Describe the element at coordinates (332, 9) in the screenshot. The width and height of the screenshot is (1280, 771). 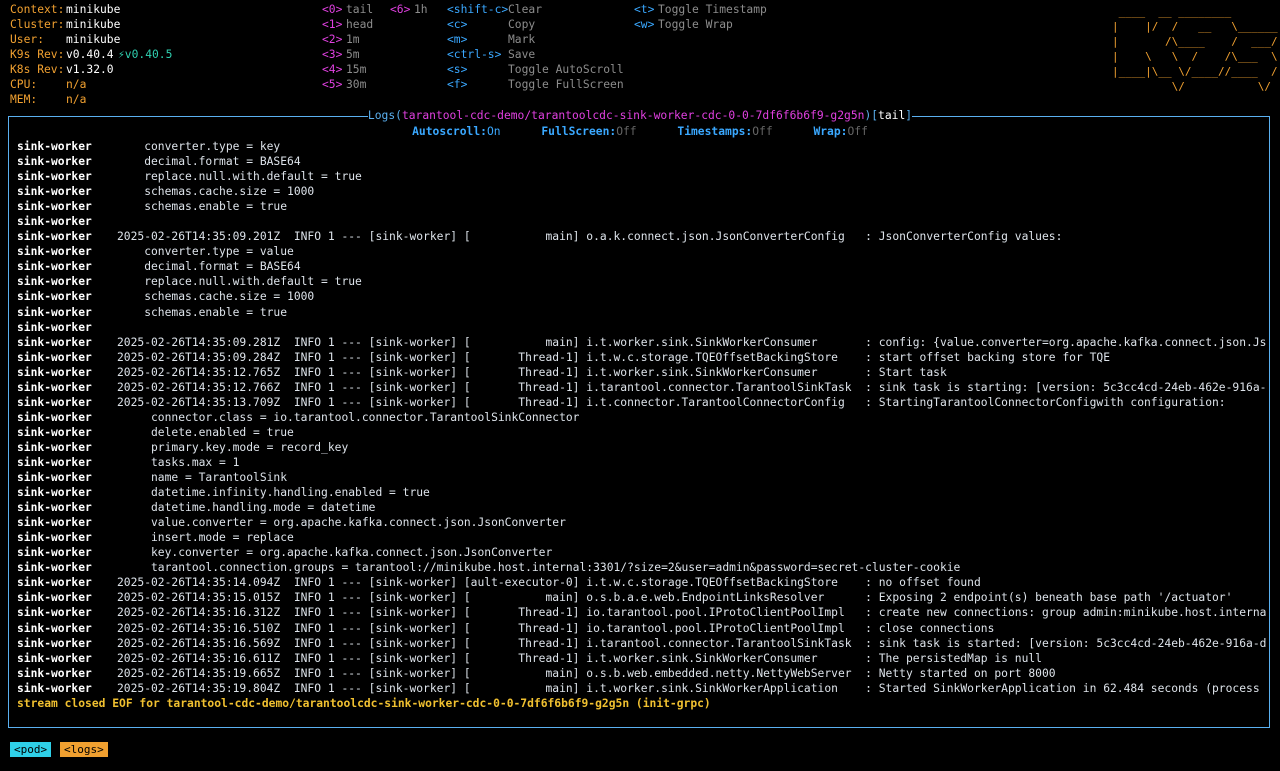
I see `shortcut-key: <0>` at that location.